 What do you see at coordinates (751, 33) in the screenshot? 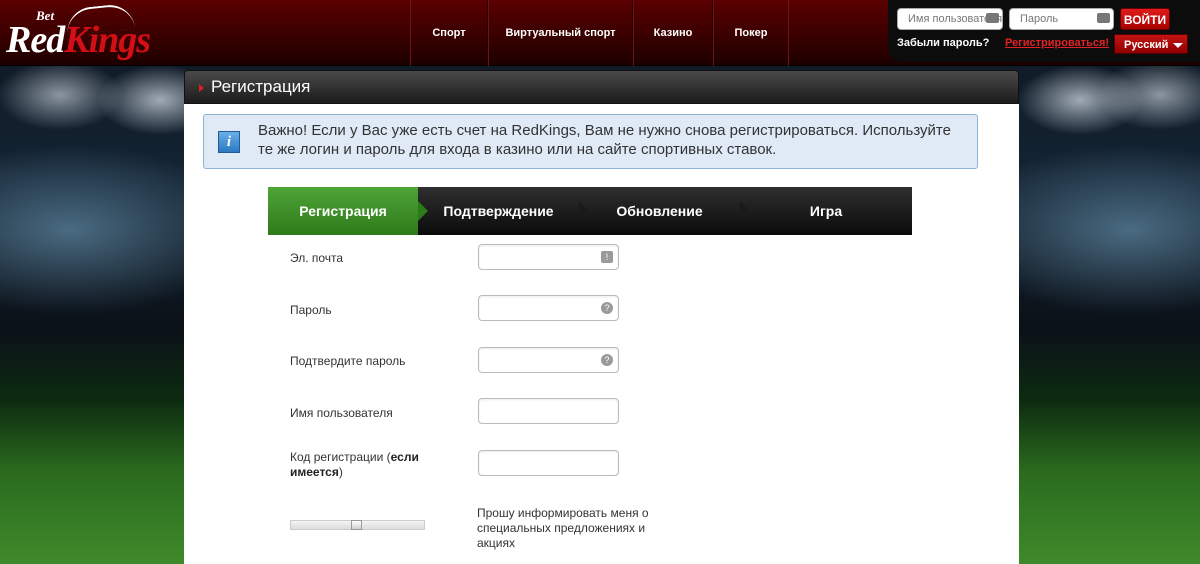
I see `nav-item-poker: Покер` at bounding box center [751, 33].